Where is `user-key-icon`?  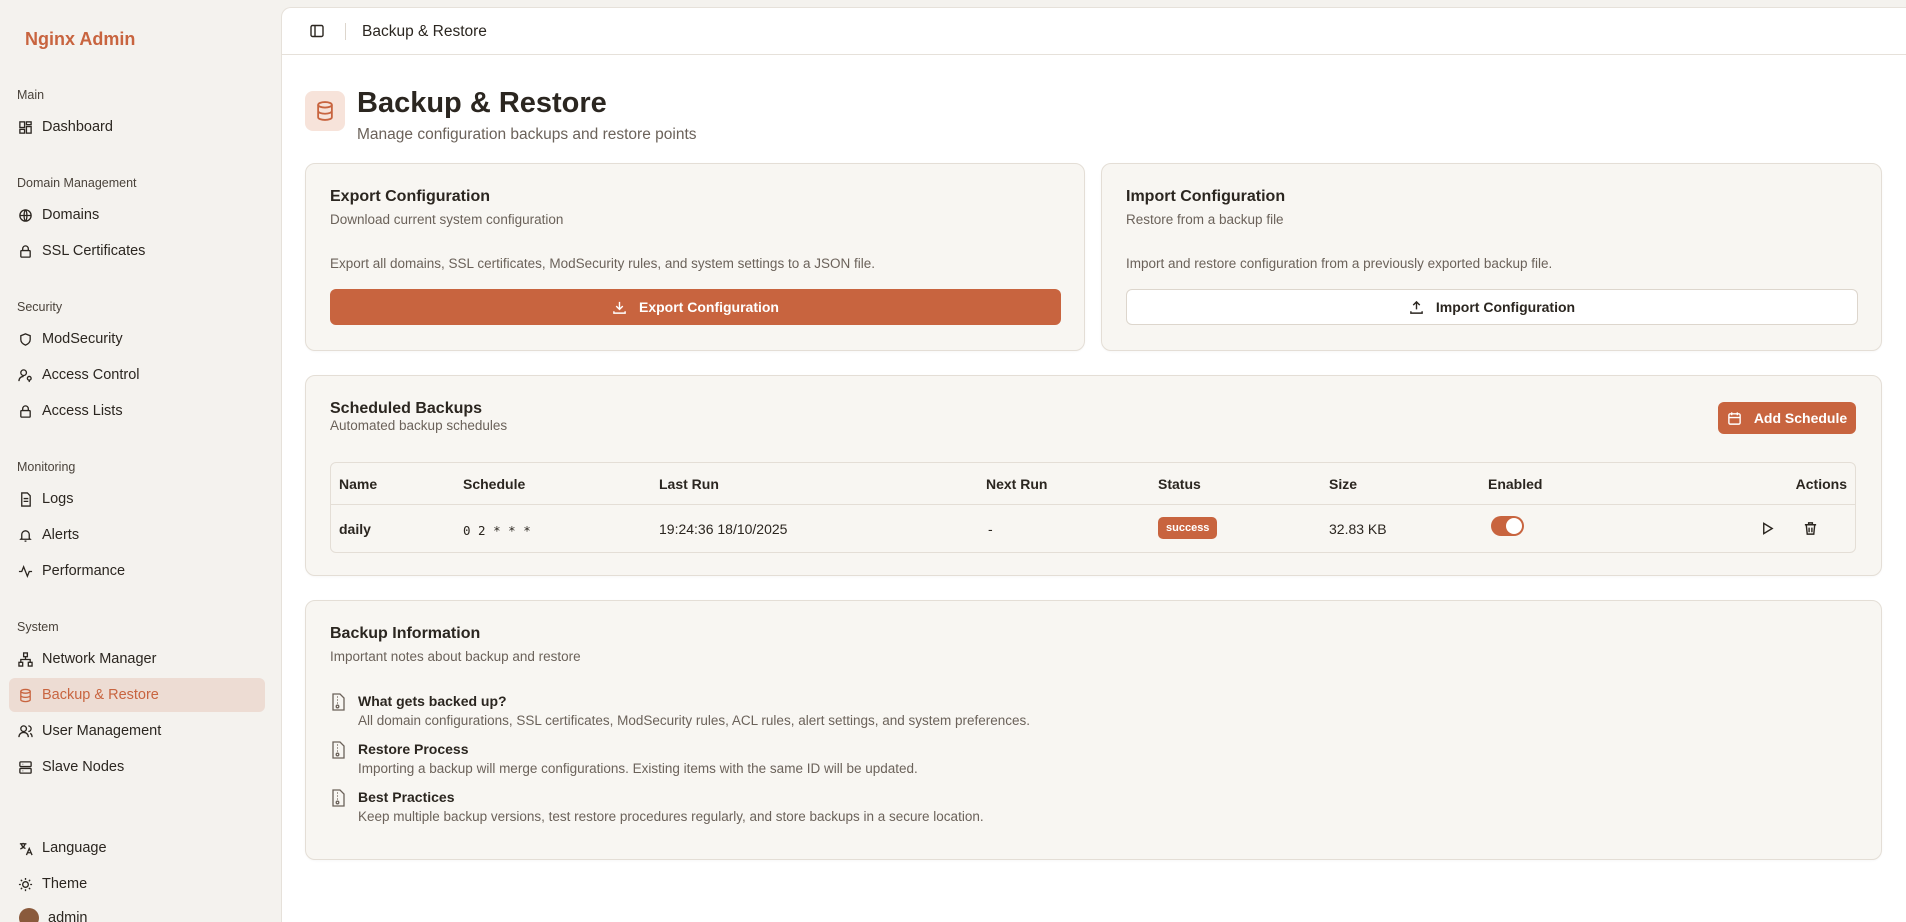
user-key-icon is located at coordinates (25, 375).